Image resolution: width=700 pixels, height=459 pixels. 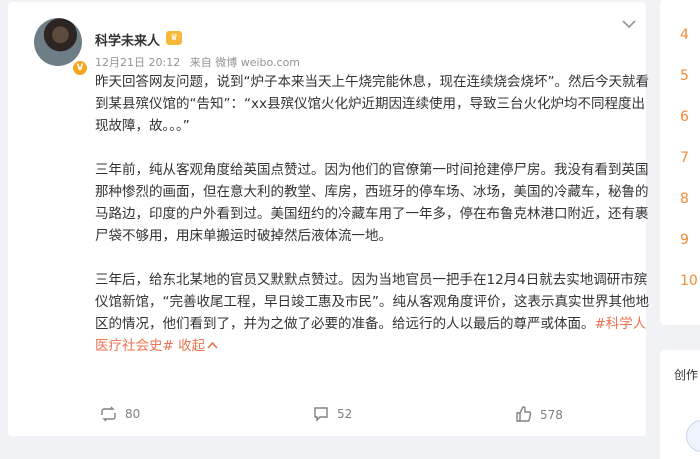 What do you see at coordinates (684, 35) in the screenshot?
I see `rank-number: 4` at bounding box center [684, 35].